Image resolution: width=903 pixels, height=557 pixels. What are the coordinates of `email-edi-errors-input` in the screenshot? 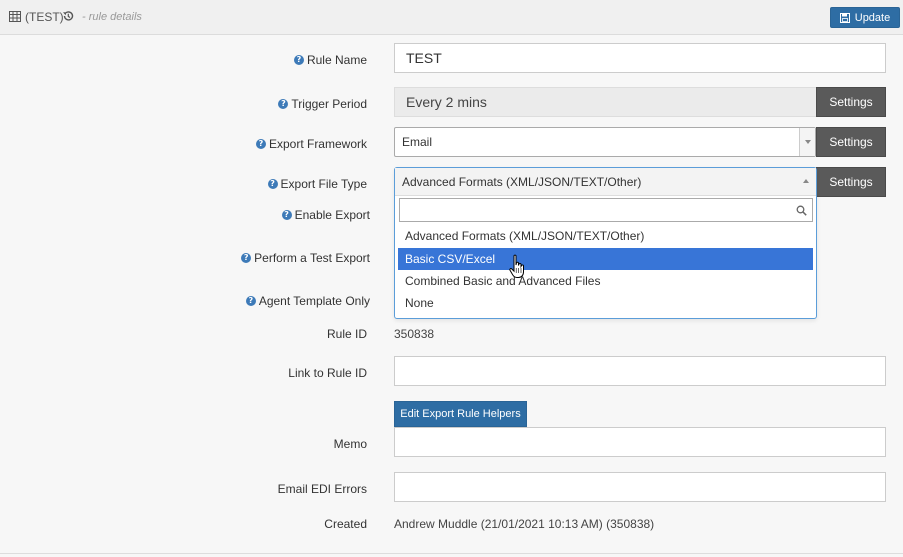 It's located at (640, 487).